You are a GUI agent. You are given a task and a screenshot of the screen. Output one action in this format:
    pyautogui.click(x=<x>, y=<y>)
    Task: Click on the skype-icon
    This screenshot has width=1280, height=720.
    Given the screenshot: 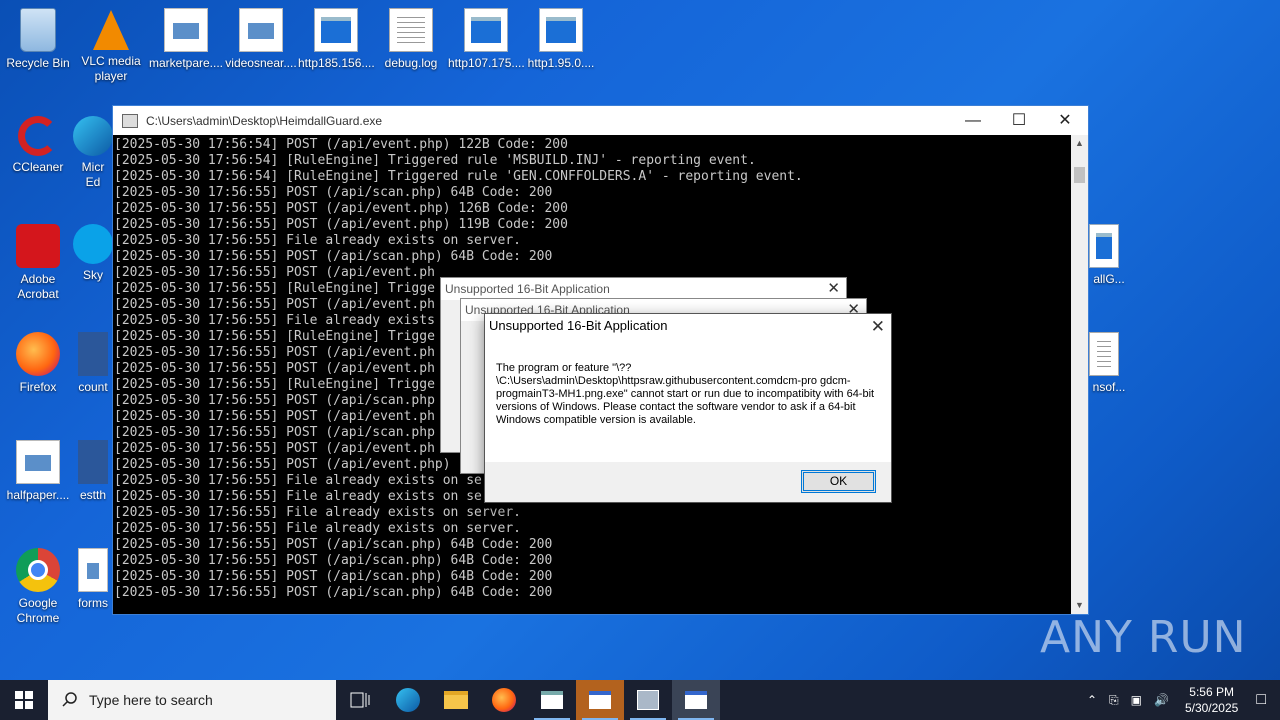 What is the action you would take?
    pyautogui.click(x=93, y=244)
    